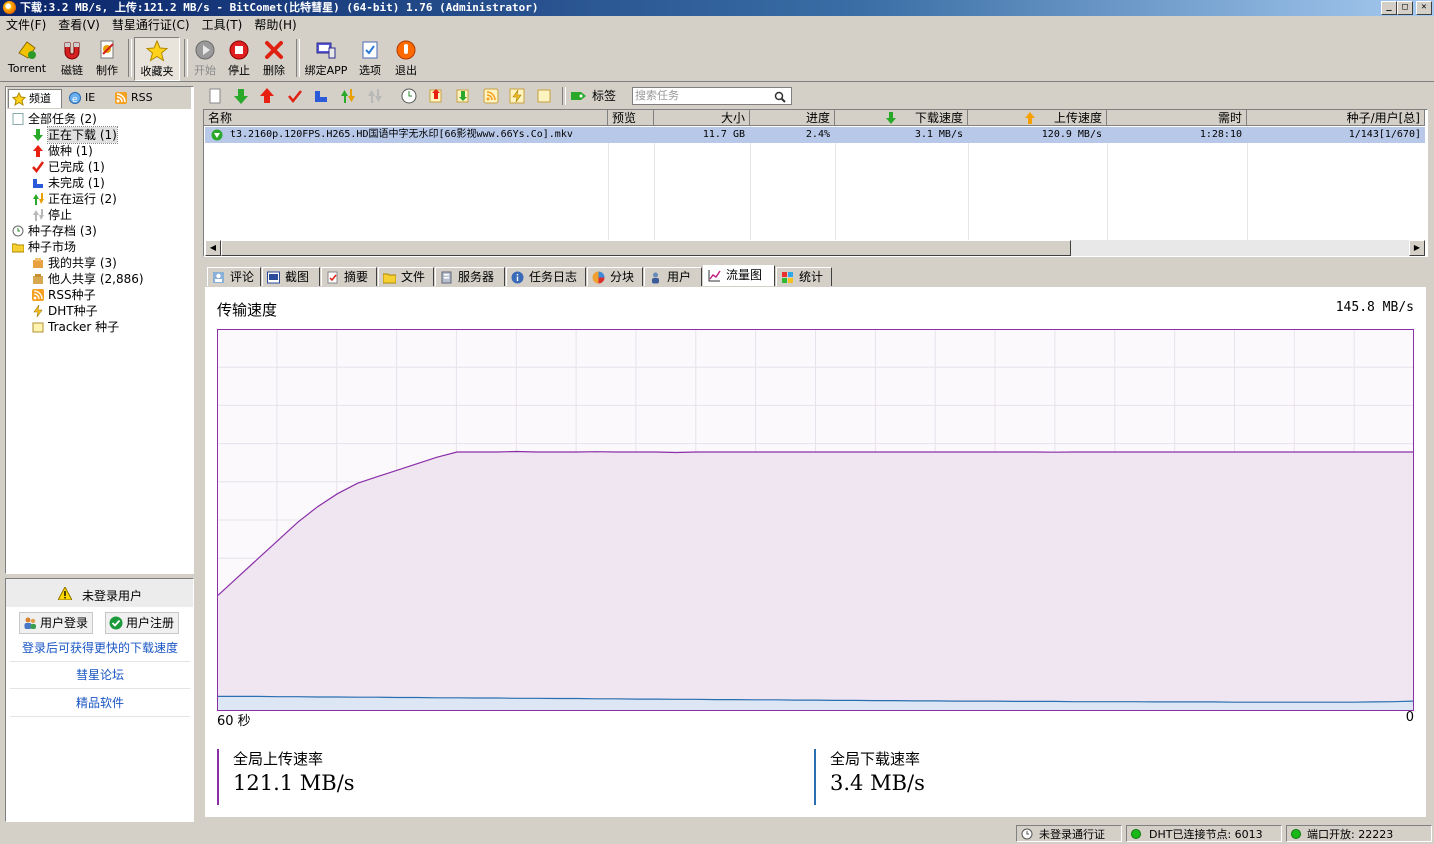  I want to click on dht-icon, so click(517, 96).